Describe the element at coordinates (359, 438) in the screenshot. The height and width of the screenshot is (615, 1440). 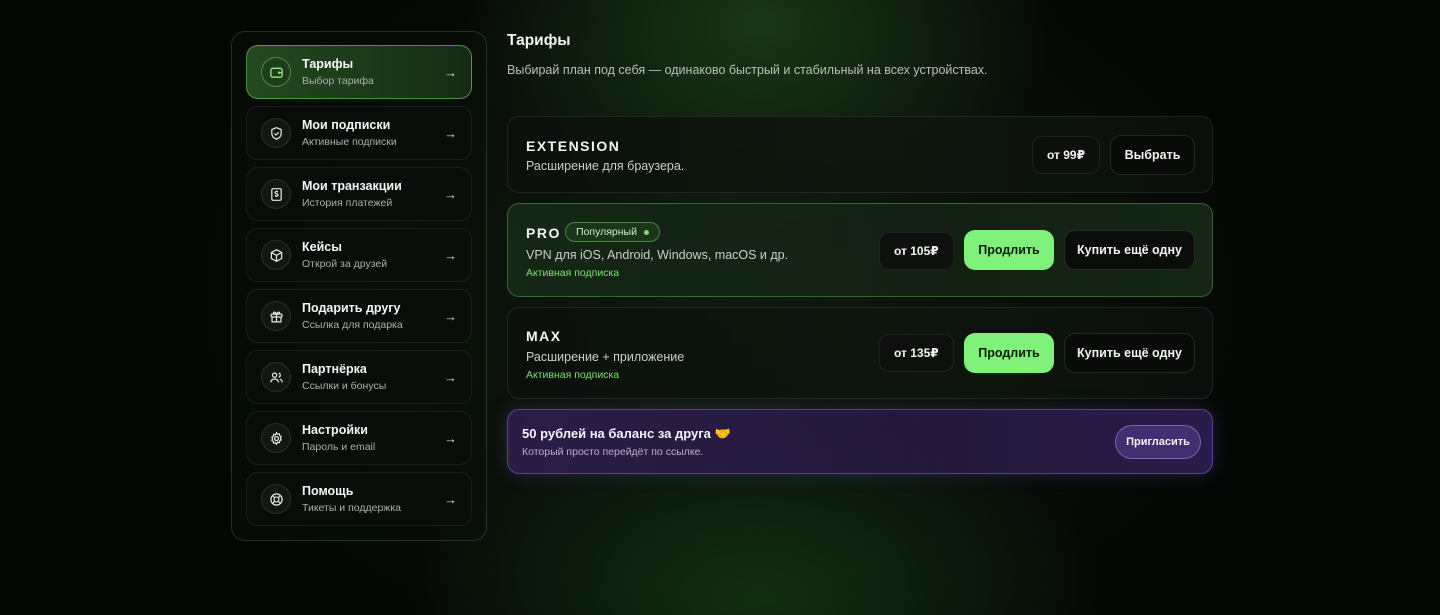
I see `sidebar-item-settings: Настройки Пароль и email →` at that location.